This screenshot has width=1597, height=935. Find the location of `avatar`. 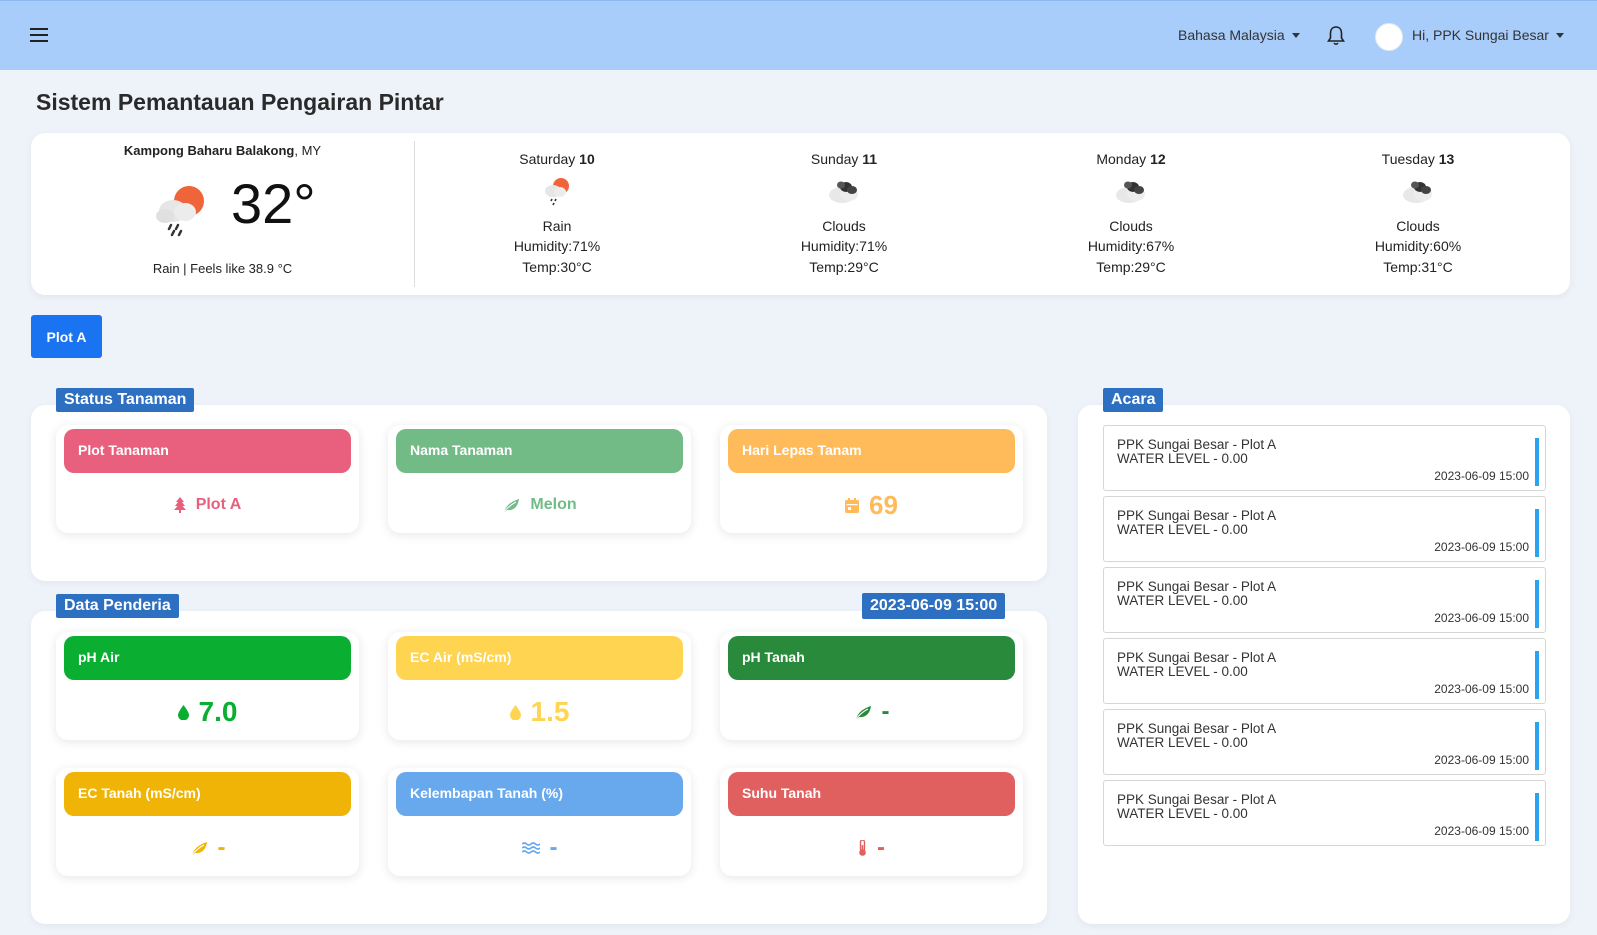

avatar is located at coordinates (1389, 37).